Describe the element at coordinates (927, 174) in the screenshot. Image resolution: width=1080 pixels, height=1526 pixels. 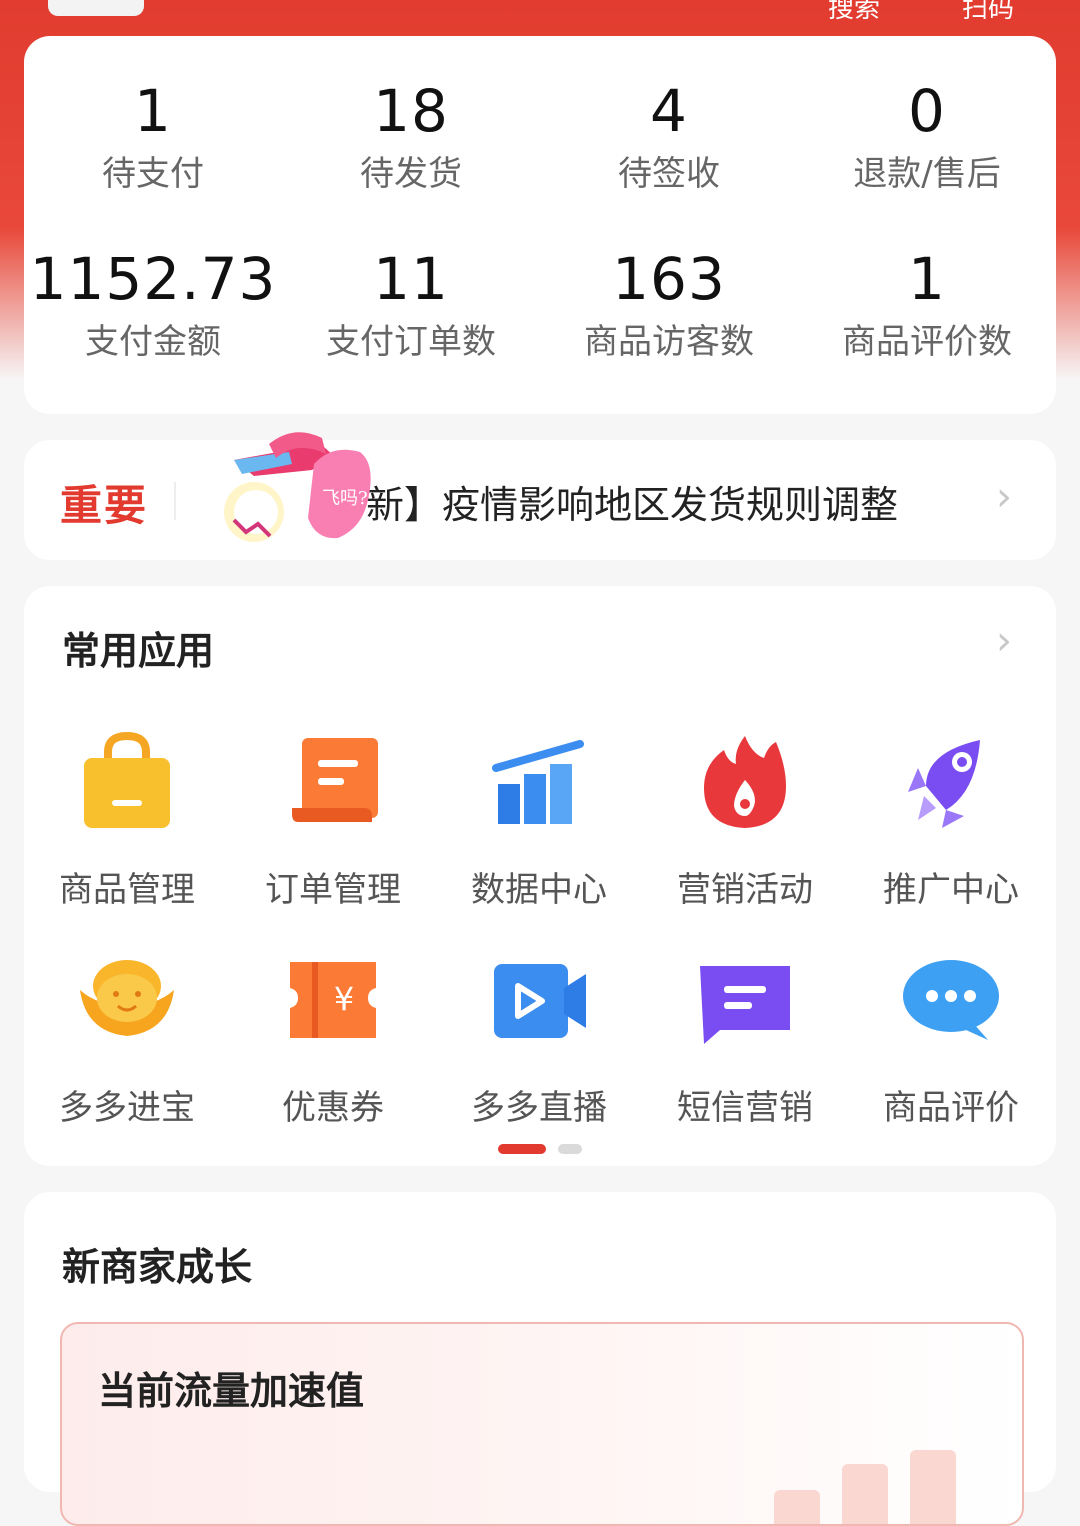
I see `stat-label: 退款/售后` at that location.